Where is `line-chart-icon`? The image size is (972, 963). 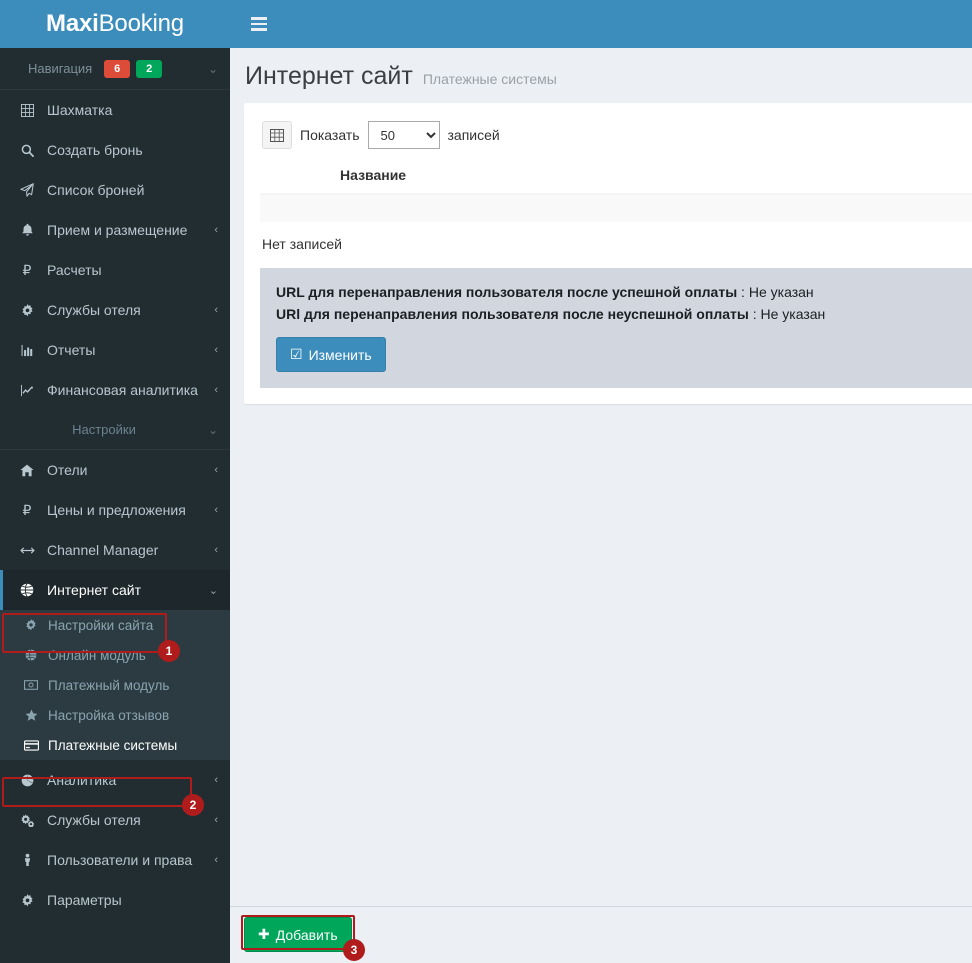 line-chart-icon is located at coordinates (27, 390).